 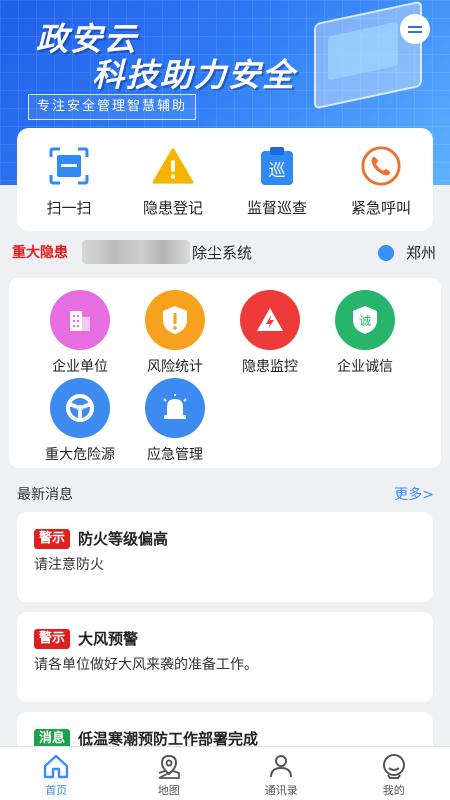 I want to click on func-emergency-management: 应急管理, so click(x=175, y=421).